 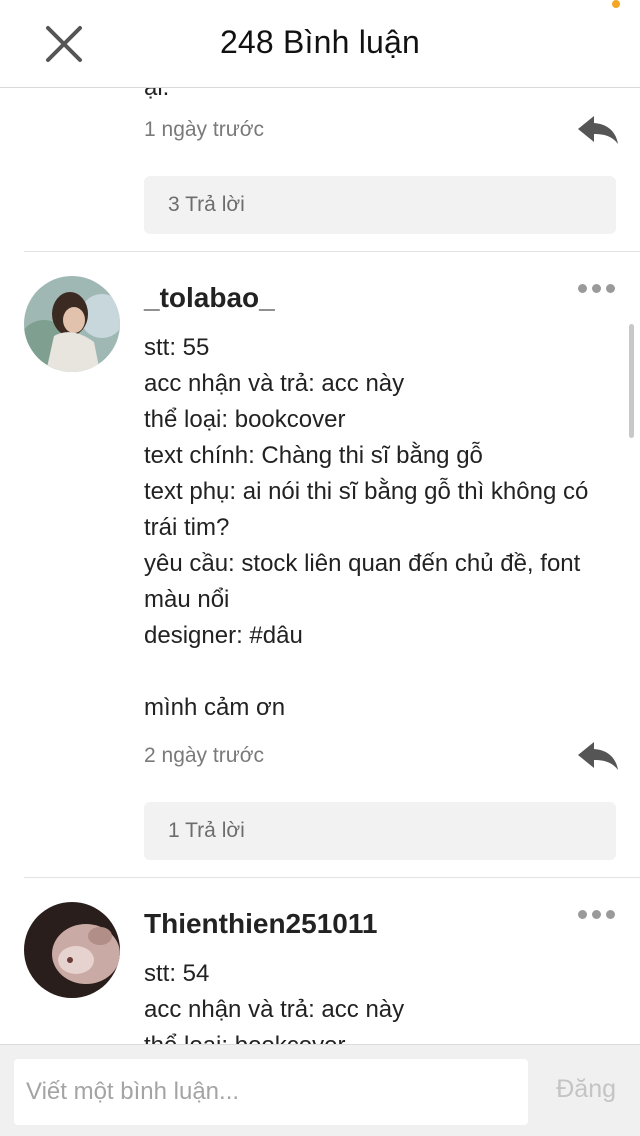 What do you see at coordinates (631, 381) in the screenshot?
I see `scrollbar` at bounding box center [631, 381].